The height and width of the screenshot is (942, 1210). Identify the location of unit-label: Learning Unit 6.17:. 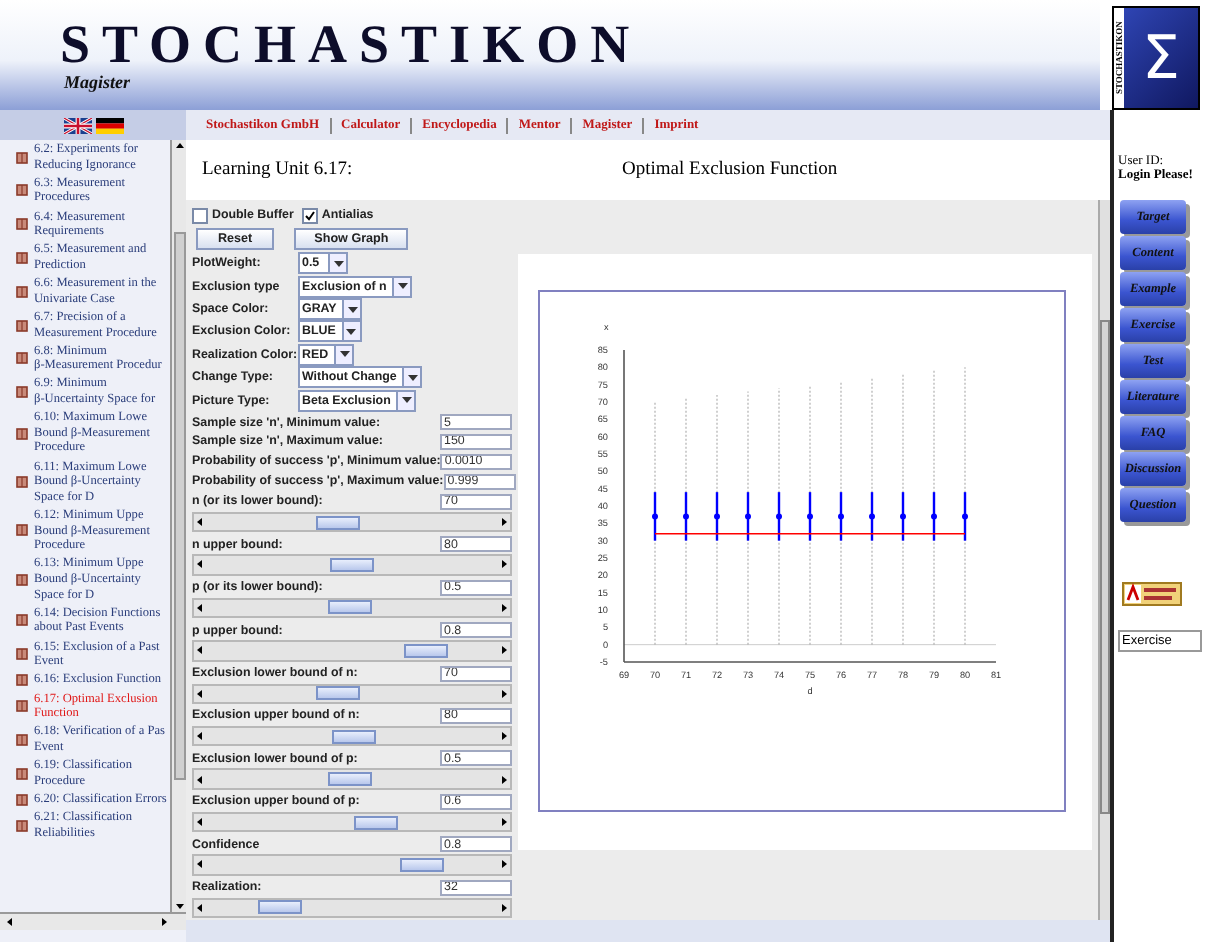
(278, 170).